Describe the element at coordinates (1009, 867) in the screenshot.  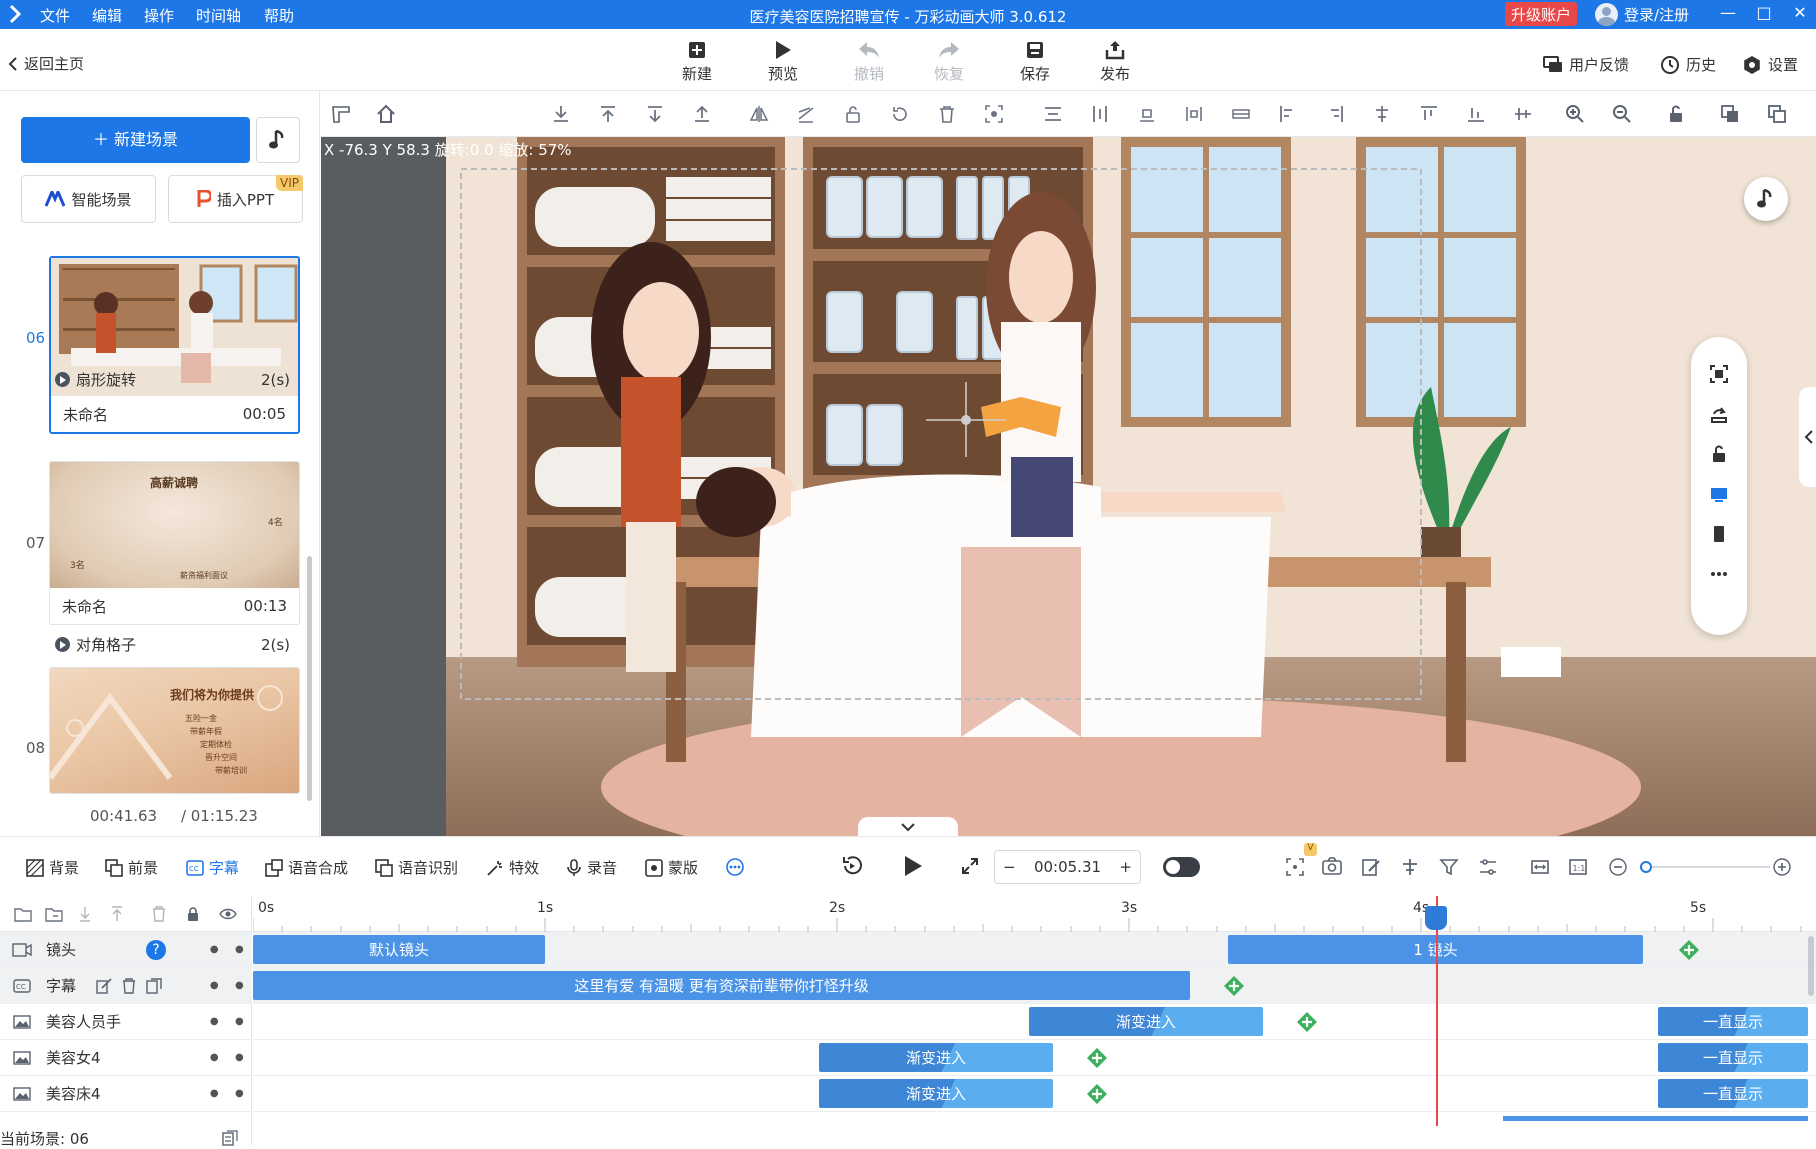
I see `minus-icon: −` at that location.